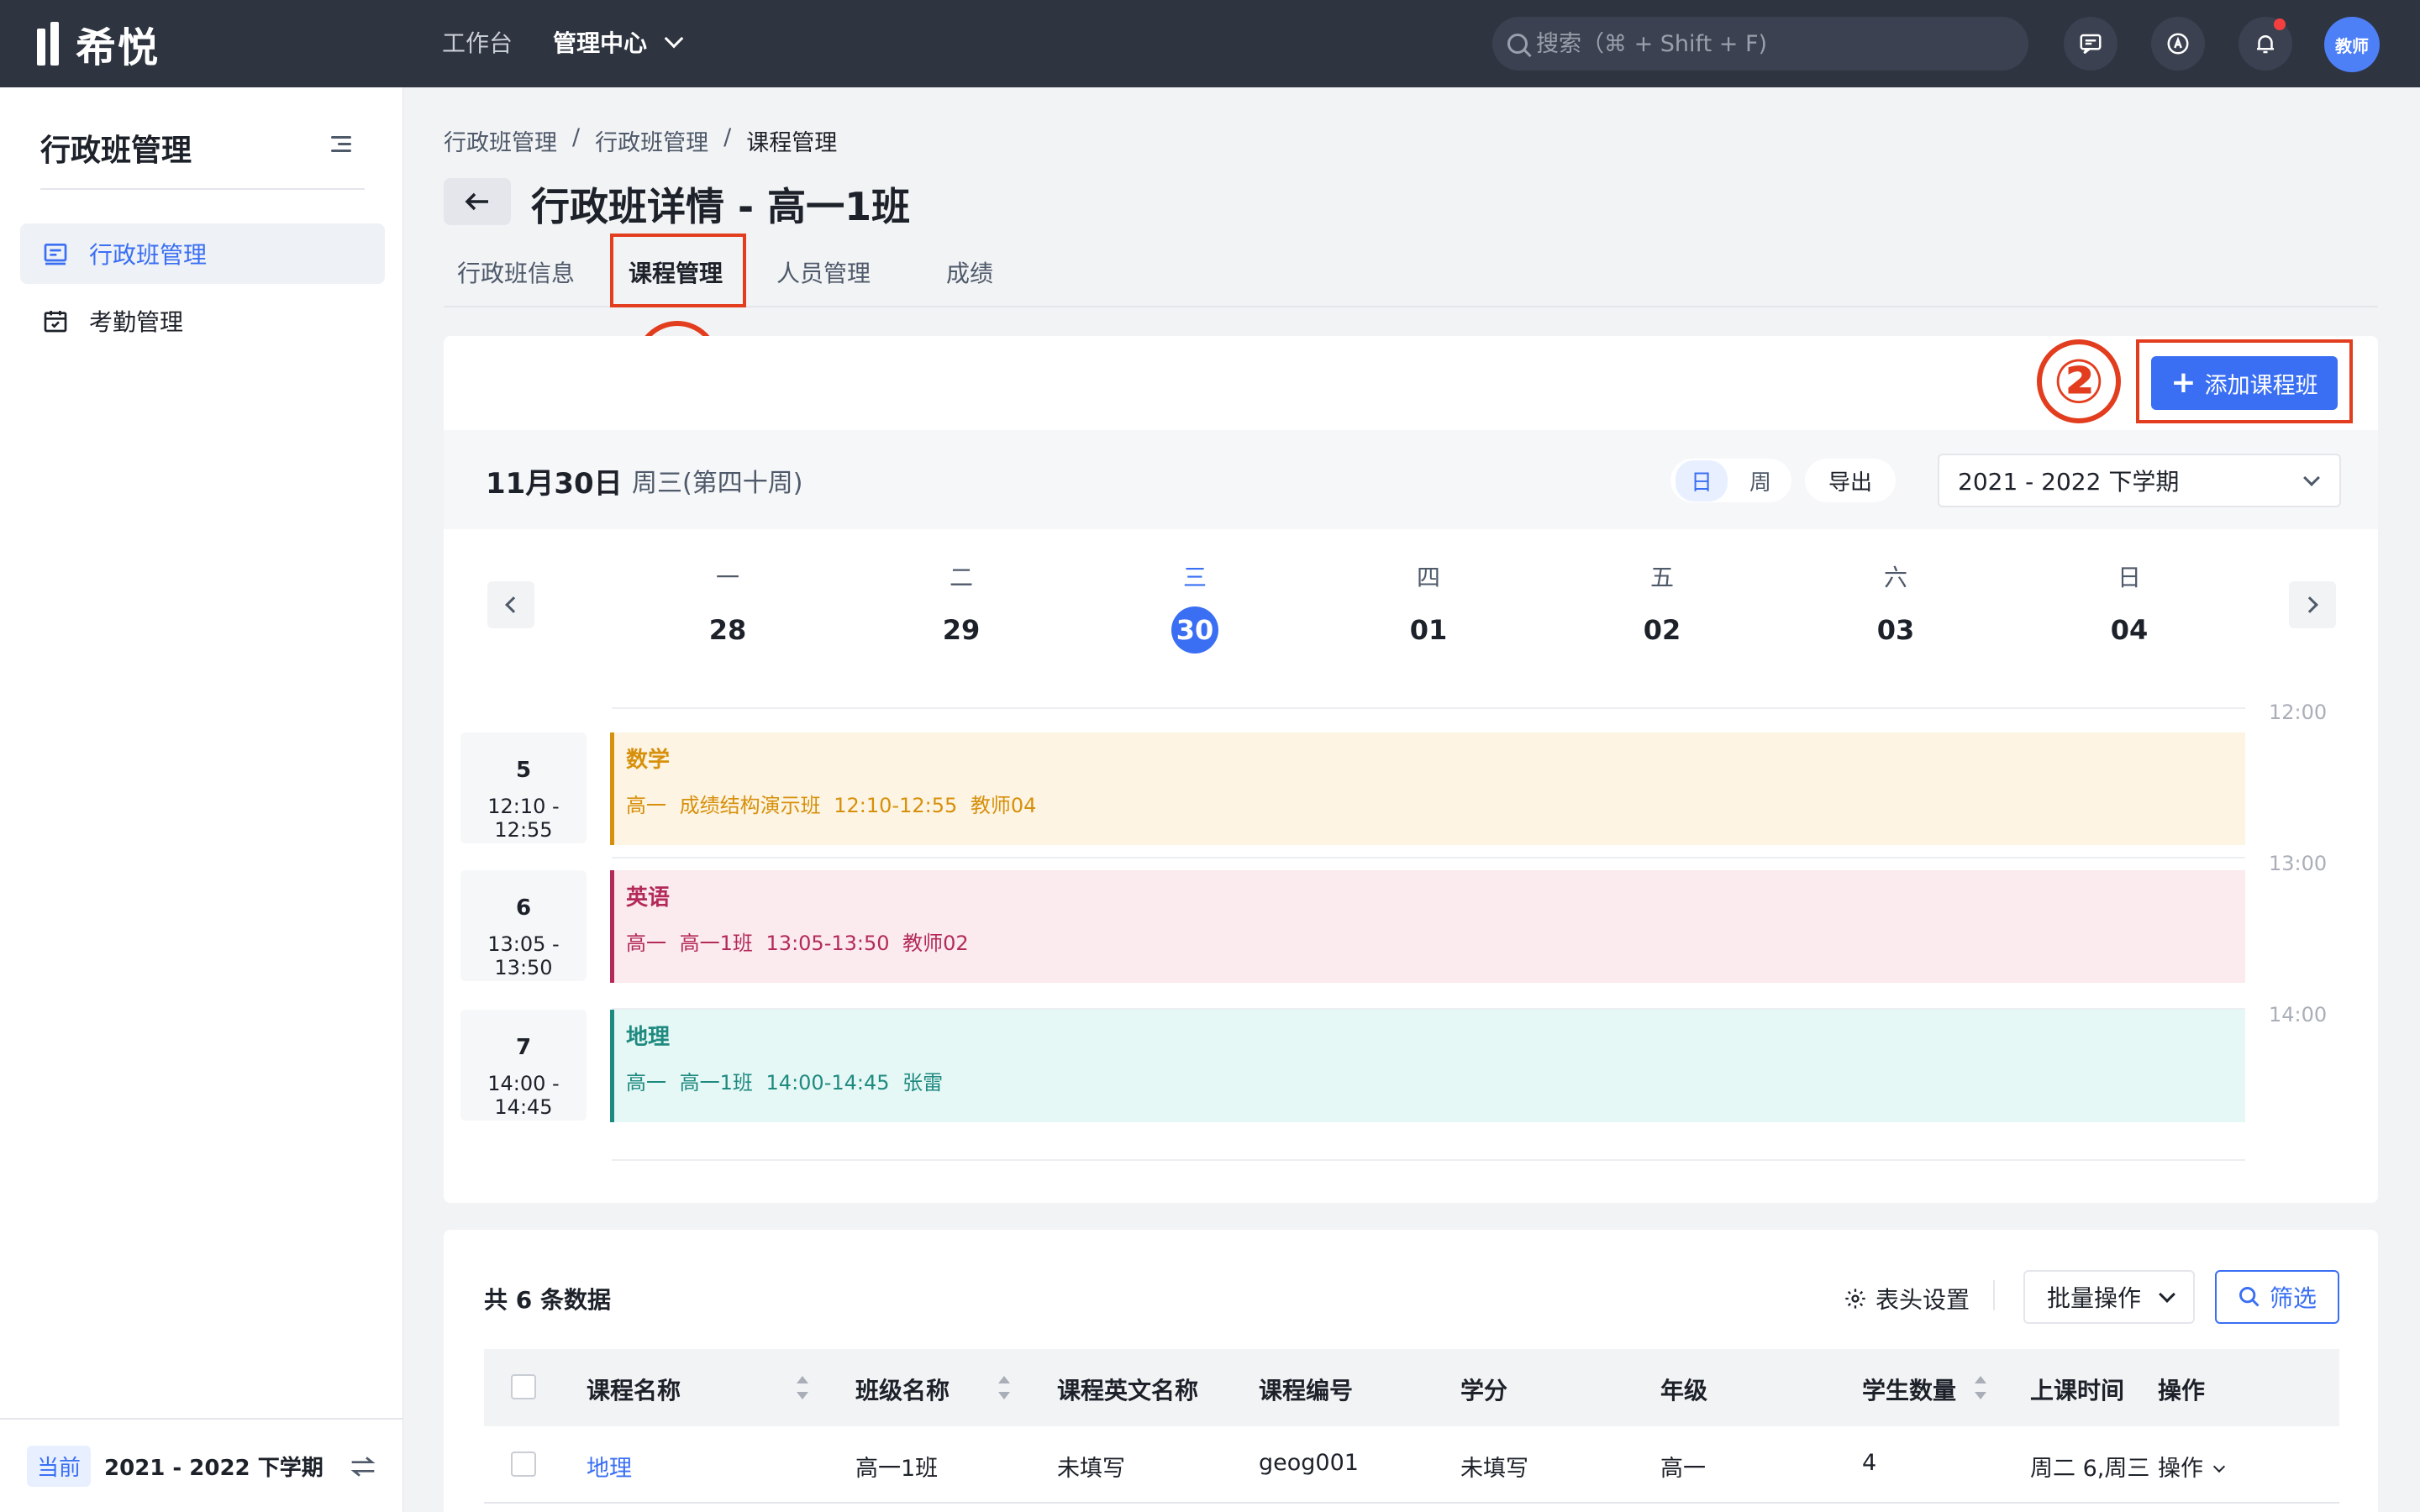 The height and width of the screenshot is (1512, 2420). I want to click on column-header-grade: 年级, so click(1684, 1390).